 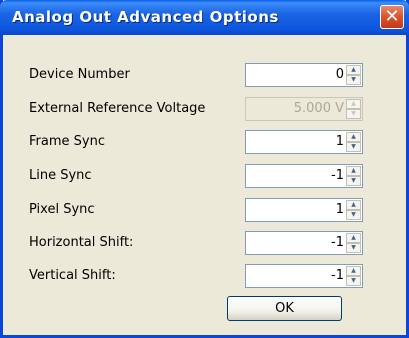 I want to click on external-reference-voltage-label: External Reference Voltage, so click(x=117, y=108).